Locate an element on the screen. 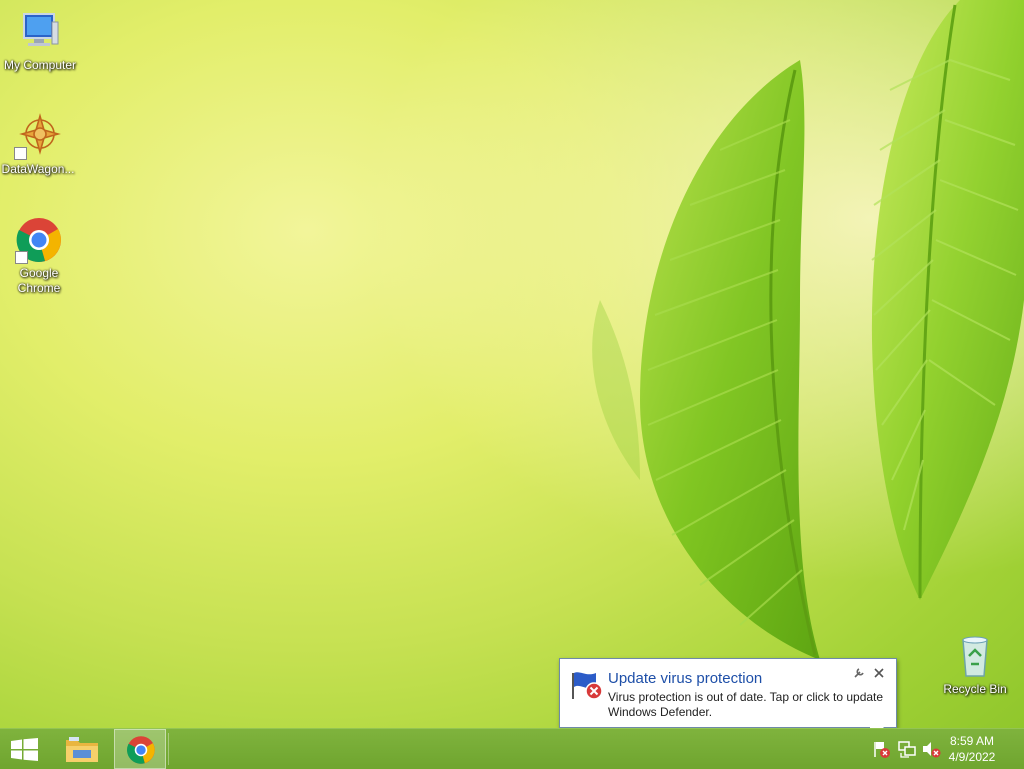  defender-flag-icon is located at coordinates (587, 685).